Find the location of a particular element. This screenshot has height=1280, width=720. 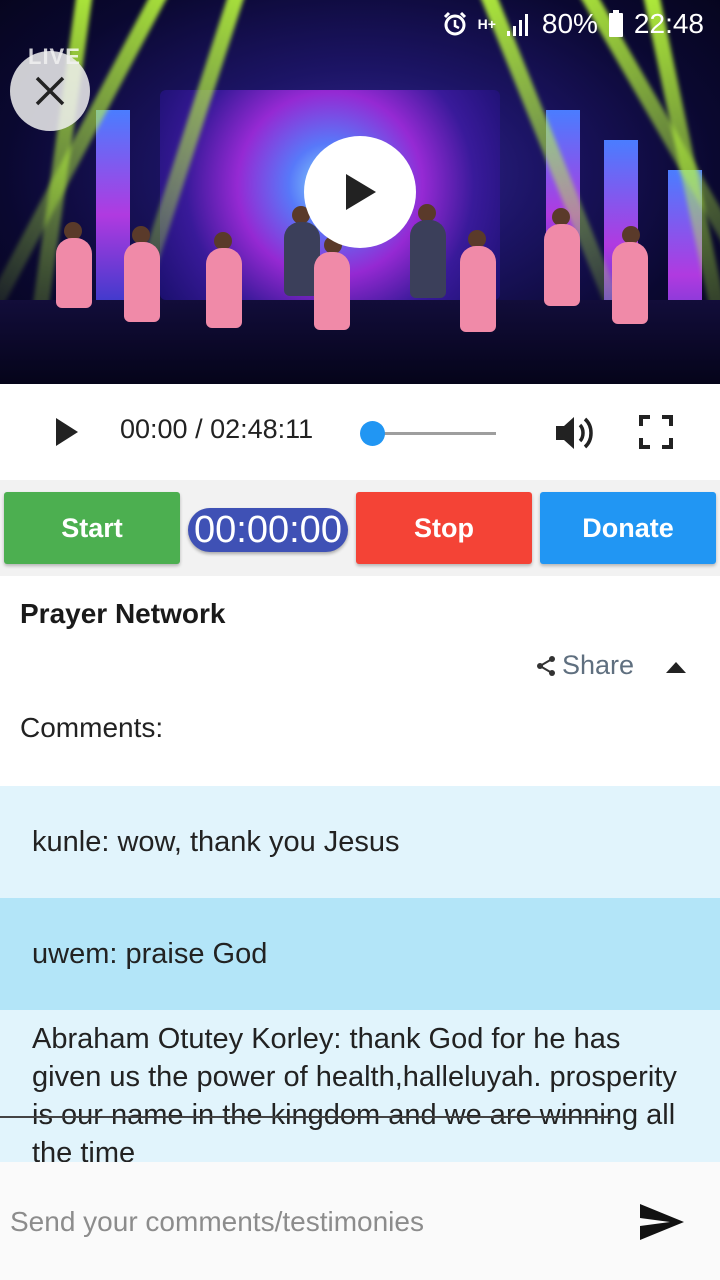

seek-handle is located at coordinates (372, 433).